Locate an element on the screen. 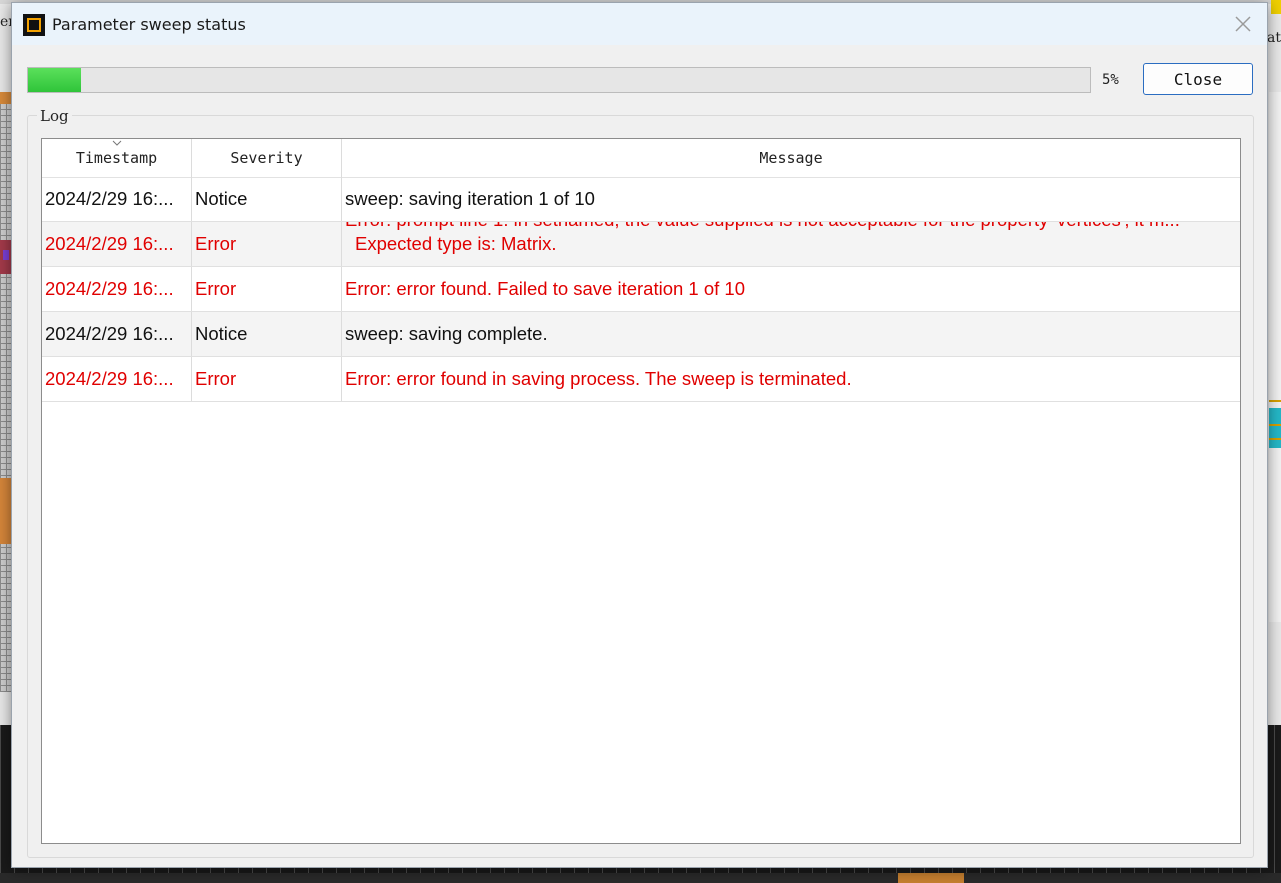  background-grid is located at coordinates (5, 392).